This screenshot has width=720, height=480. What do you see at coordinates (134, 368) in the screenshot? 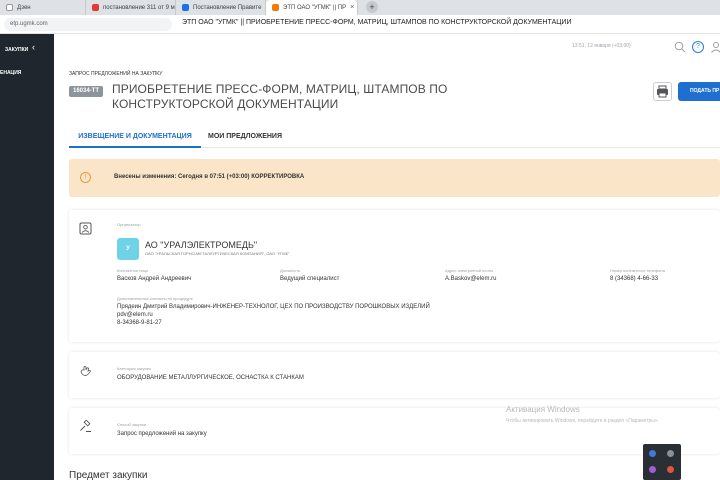
I see `category-label: Категория закупки` at bounding box center [134, 368].